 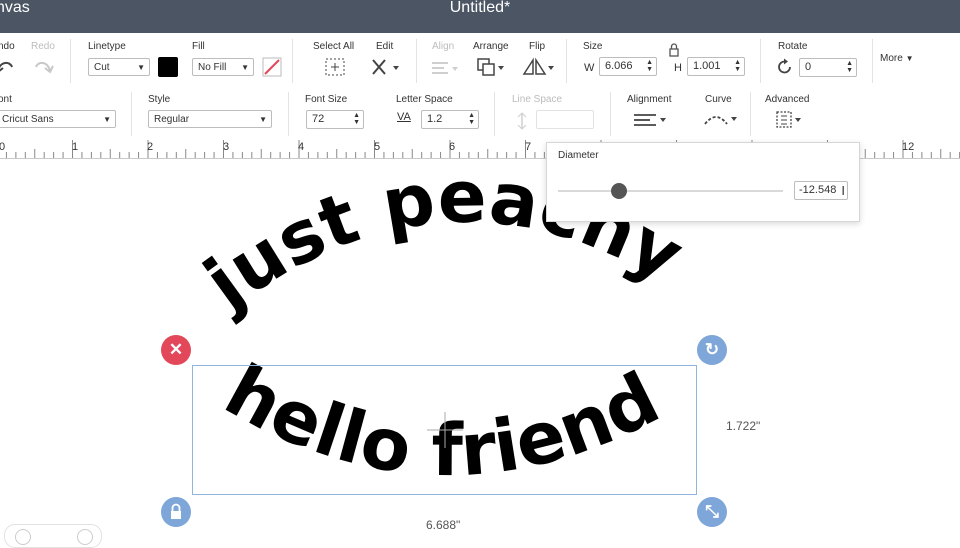 What do you see at coordinates (8, 66) in the screenshot?
I see `undo-icon` at bounding box center [8, 66].